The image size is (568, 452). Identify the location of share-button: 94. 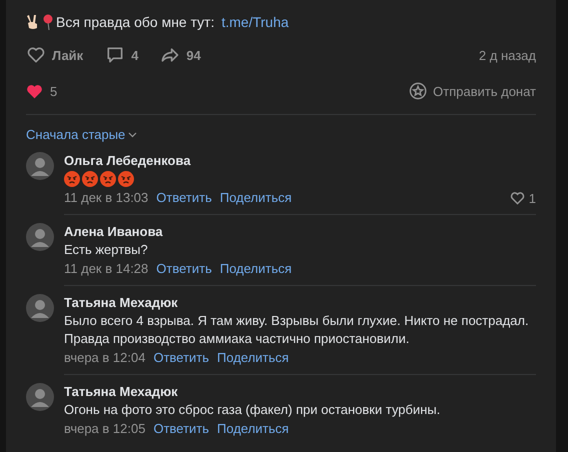
(180, 55).